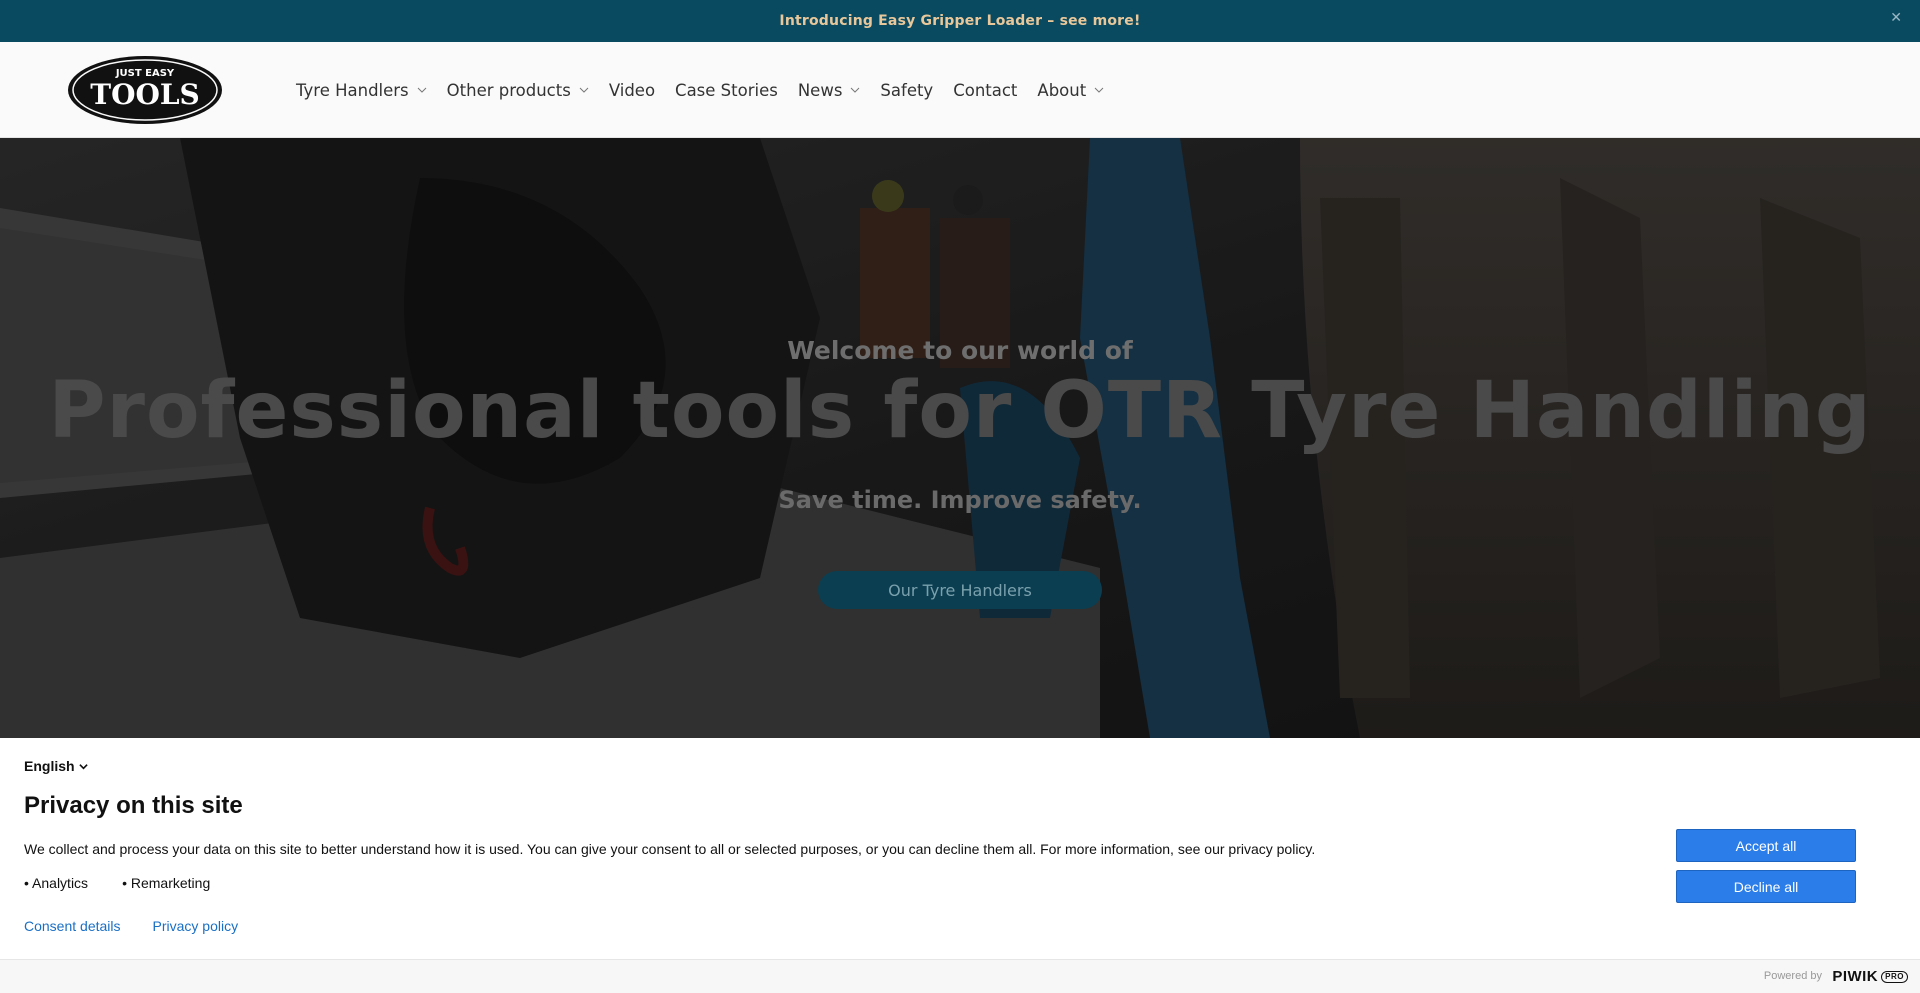 This screenshot has height=993, width=1920. I want to click on nav-item-tyre-handlers: Tyre Handlers, so click(361, 90).